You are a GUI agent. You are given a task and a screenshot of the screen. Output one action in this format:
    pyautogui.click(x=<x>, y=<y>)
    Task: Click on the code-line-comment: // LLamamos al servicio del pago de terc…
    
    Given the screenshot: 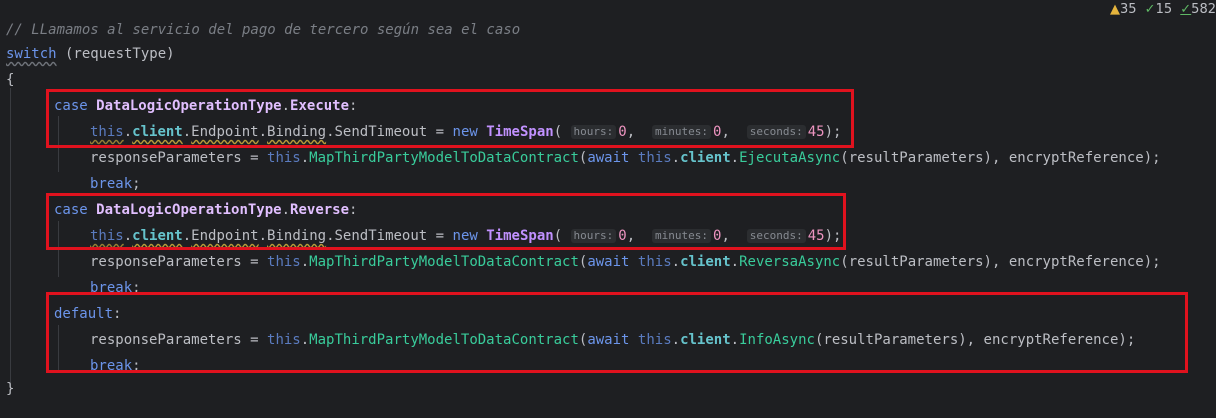 What is the action you would take?
    pyautogui.click(x=263, y=30)
    